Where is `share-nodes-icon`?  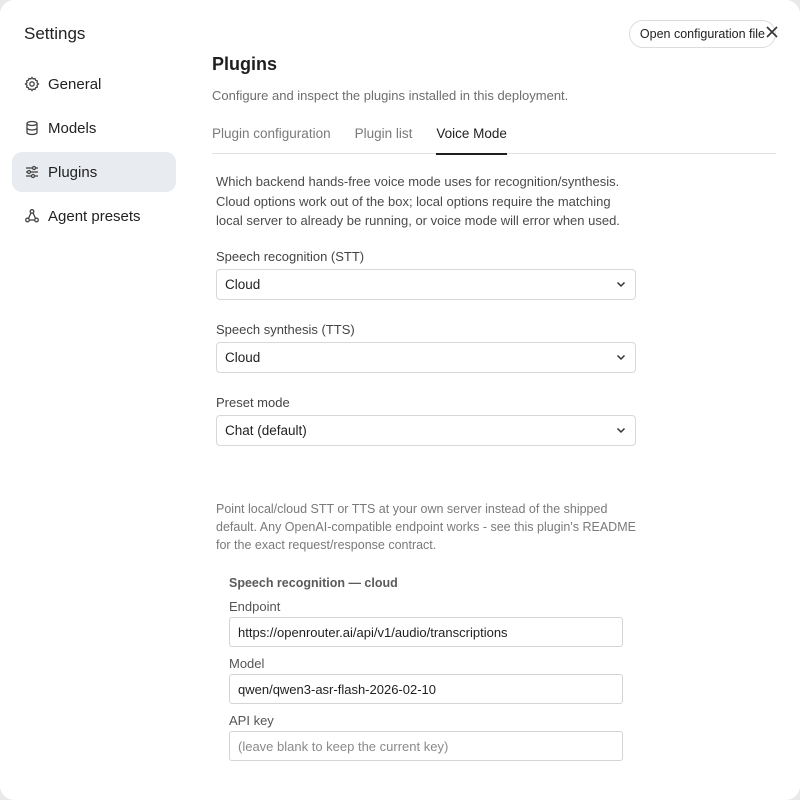 share-nodes-icon is located at coordinates (32, 216).